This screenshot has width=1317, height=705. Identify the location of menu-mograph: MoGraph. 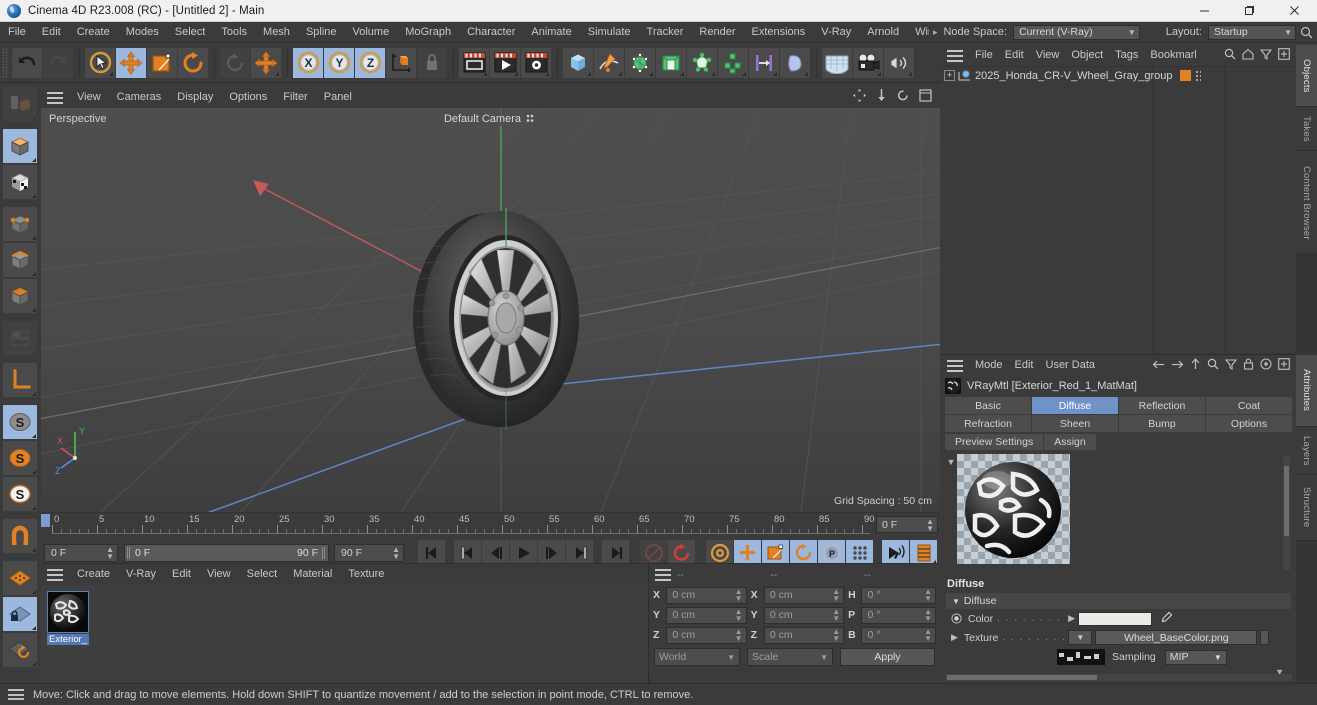
(428, 32).